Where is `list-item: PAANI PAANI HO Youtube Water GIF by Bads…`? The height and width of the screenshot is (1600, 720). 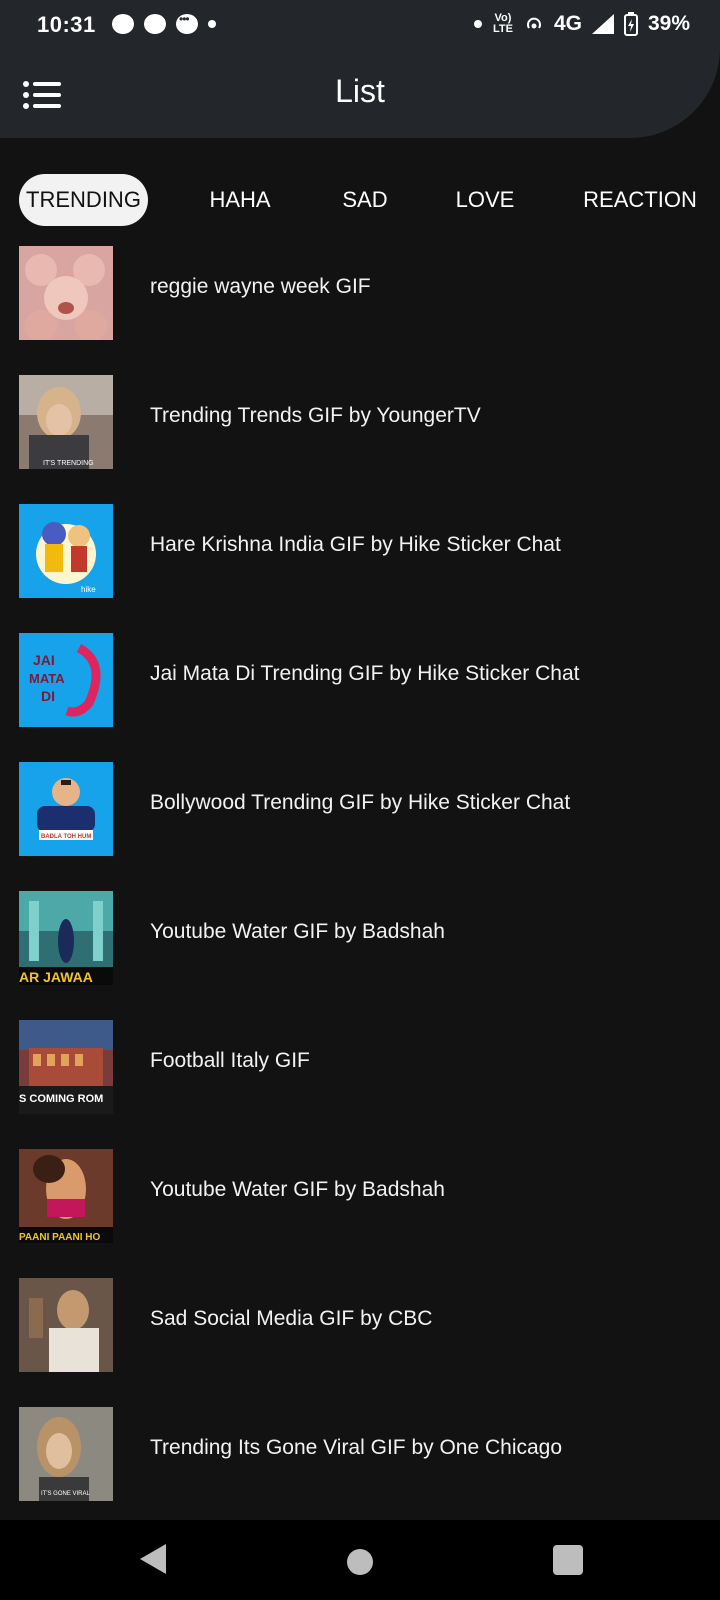
list-item: PAANI PAANI HO Youtube Water GIF by Bads… is located at coordinates (360, 1207).